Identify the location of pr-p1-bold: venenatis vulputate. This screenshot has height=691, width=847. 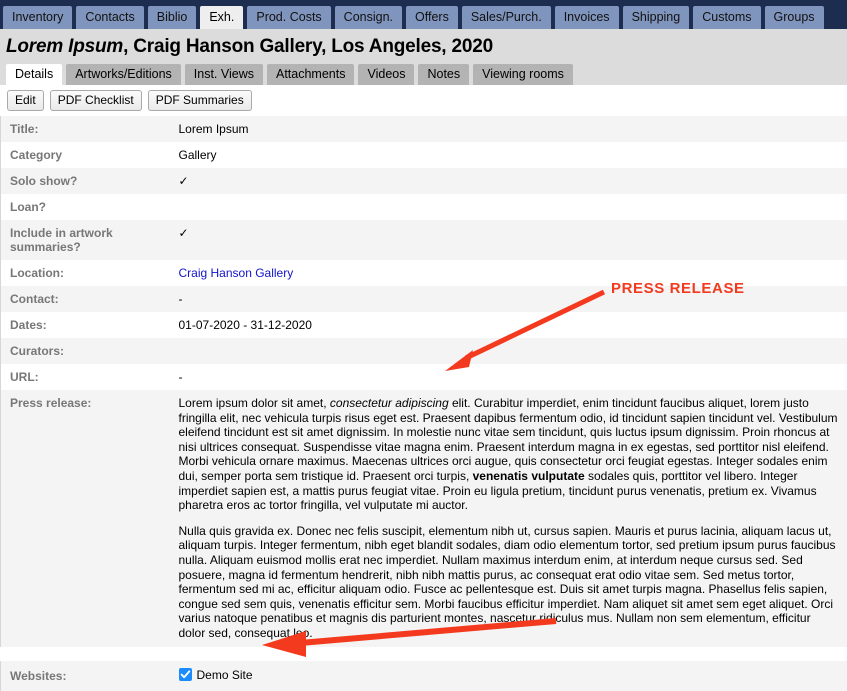
(529, 476).